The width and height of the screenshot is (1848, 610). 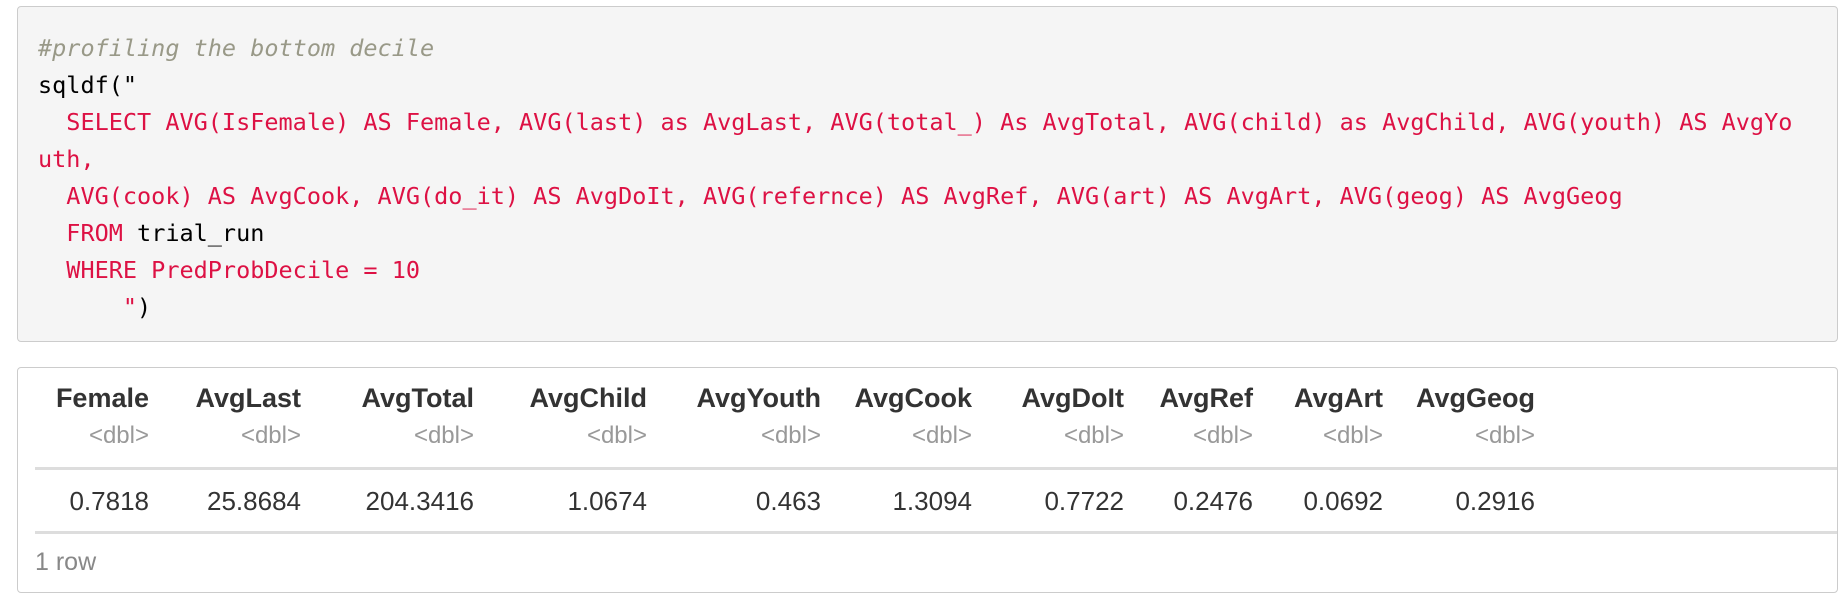 What do you see at coordinates (937, 270) in the screenshot?
I see `code-sql-line-4: WHERE PredProbDecile = 10` at bounding box center [937, 270].